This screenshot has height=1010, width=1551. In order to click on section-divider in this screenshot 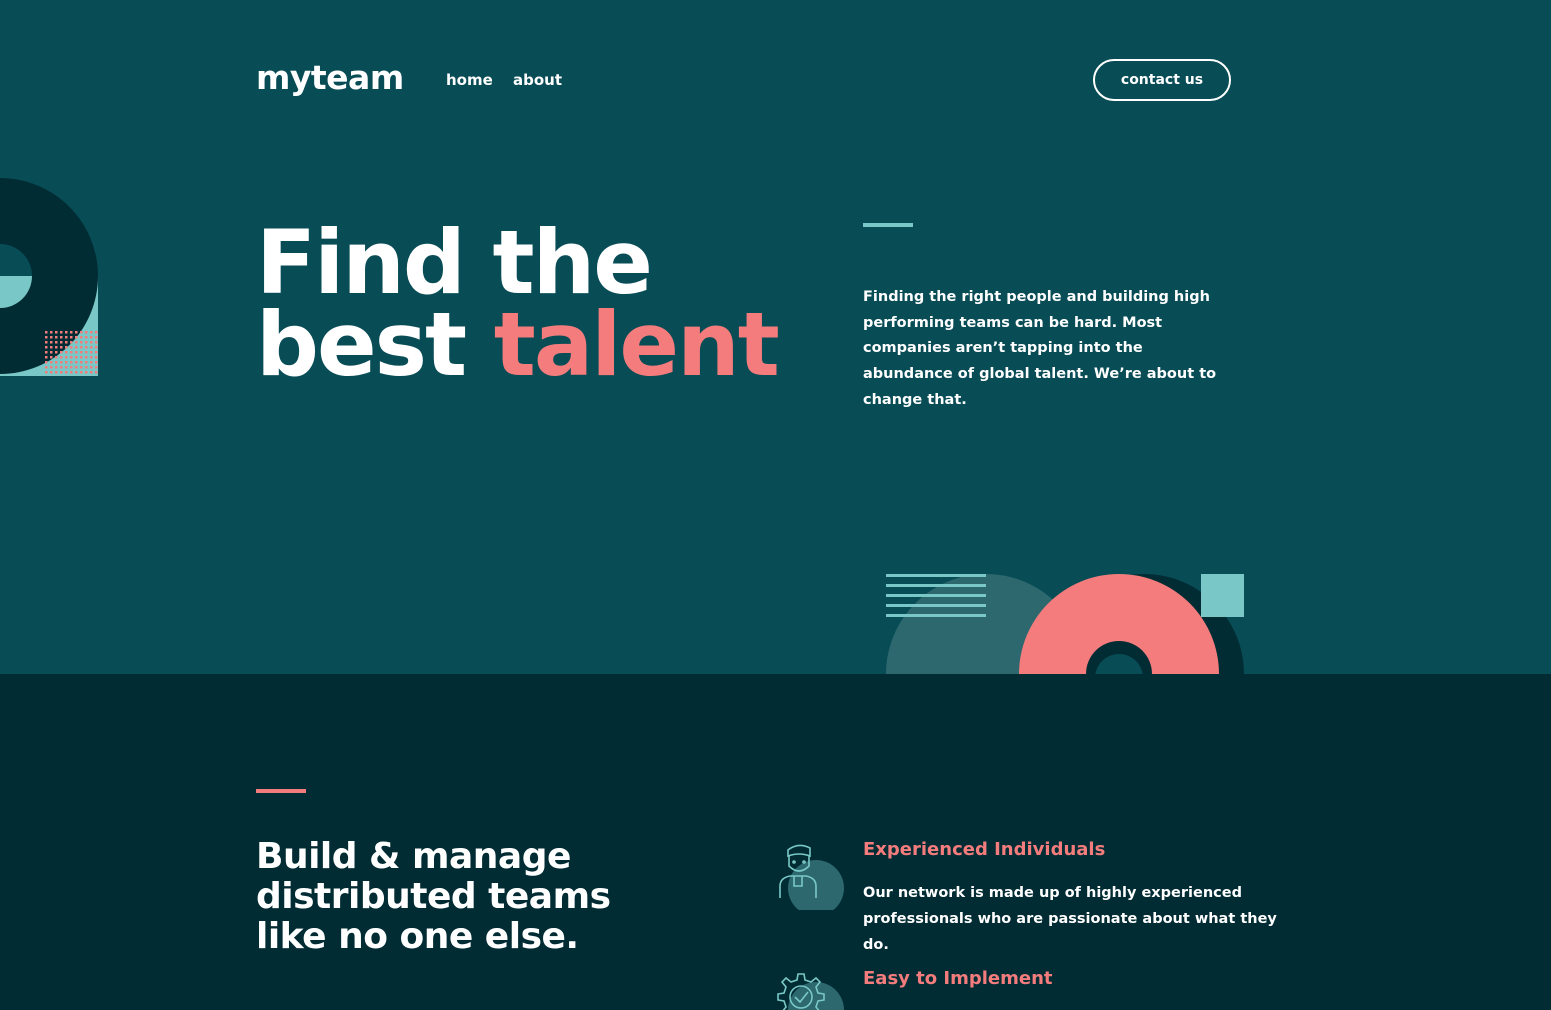, I will do `click(281, 791)`.